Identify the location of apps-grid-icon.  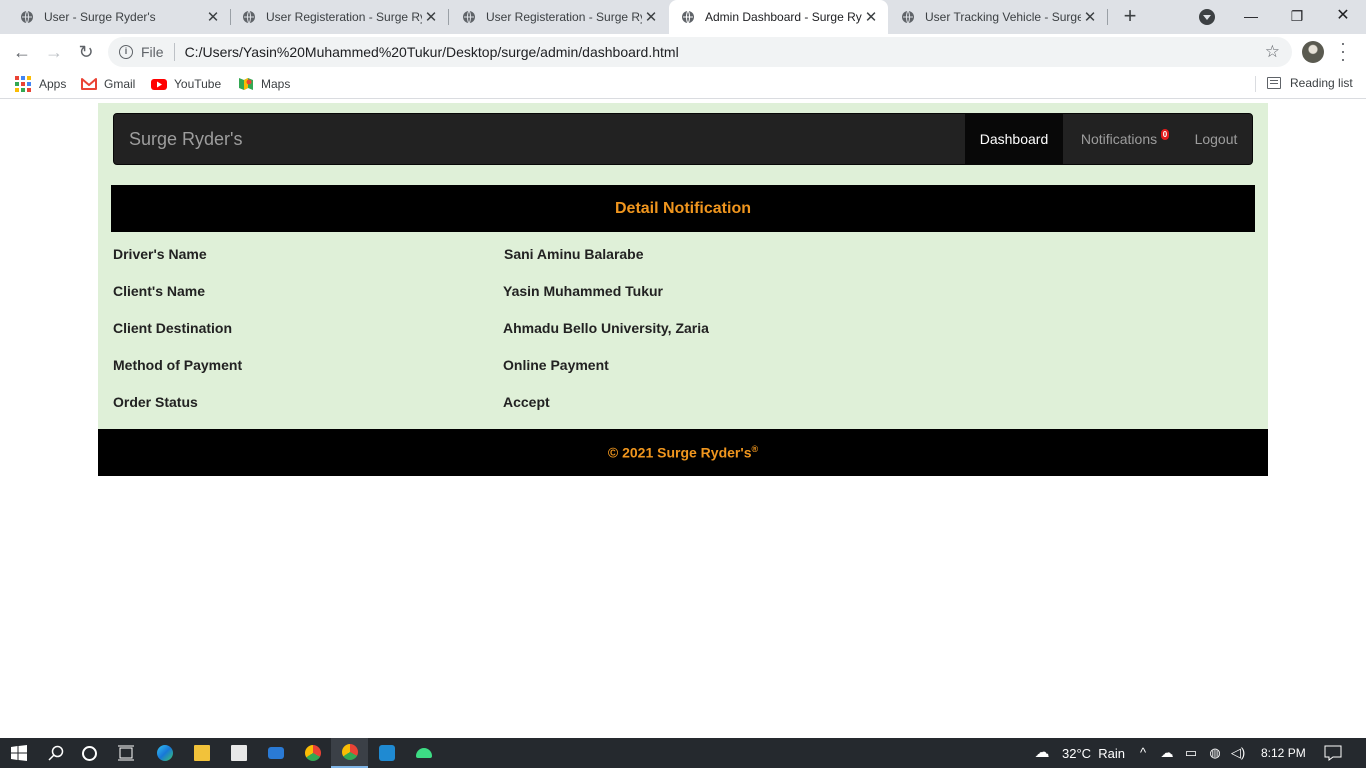
(23, 84).